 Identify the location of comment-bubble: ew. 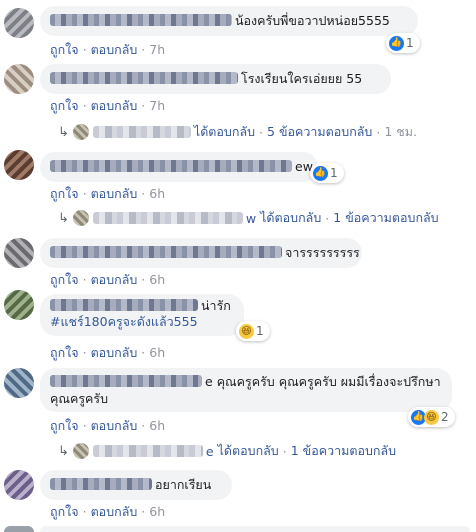
(179, 167).